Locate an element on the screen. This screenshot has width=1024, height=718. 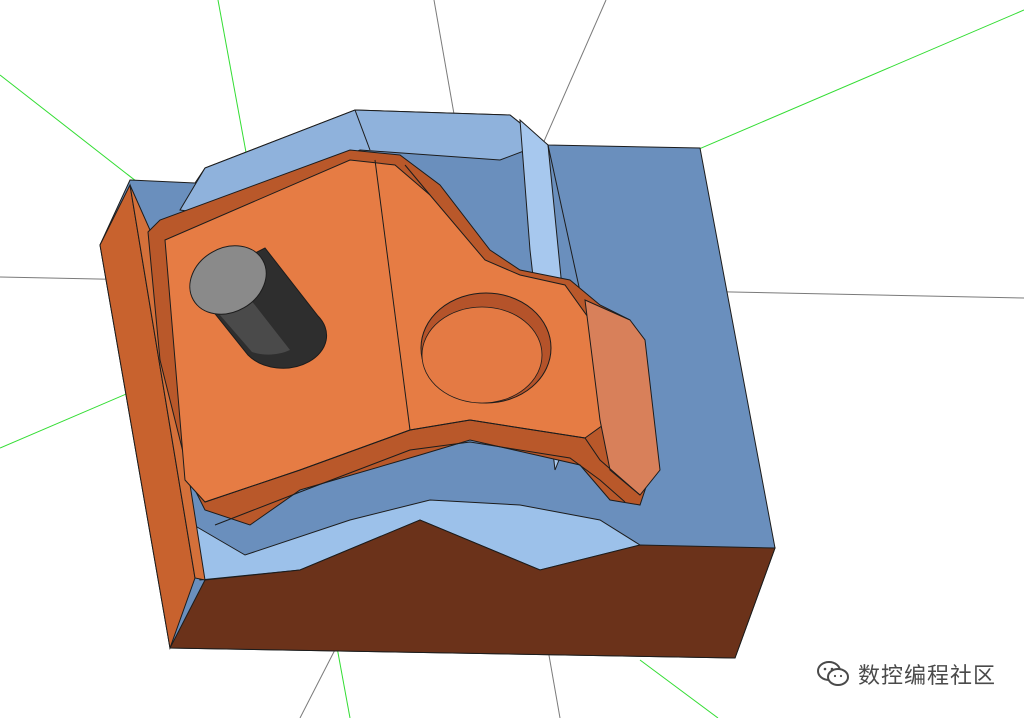
circular-pocket is located at coordinates (486, 348).